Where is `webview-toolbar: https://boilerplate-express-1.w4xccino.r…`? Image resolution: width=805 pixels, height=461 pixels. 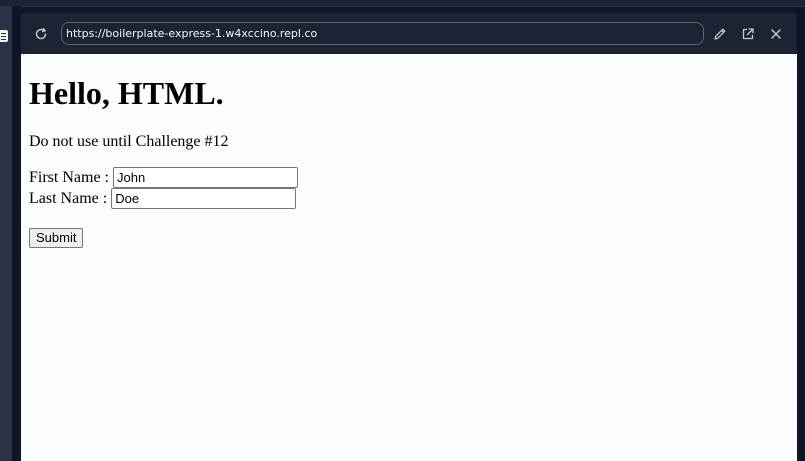
webview-toolbar: https://boilerplate-express-1.w4xccino.r… is located at coordinates (409, 33).